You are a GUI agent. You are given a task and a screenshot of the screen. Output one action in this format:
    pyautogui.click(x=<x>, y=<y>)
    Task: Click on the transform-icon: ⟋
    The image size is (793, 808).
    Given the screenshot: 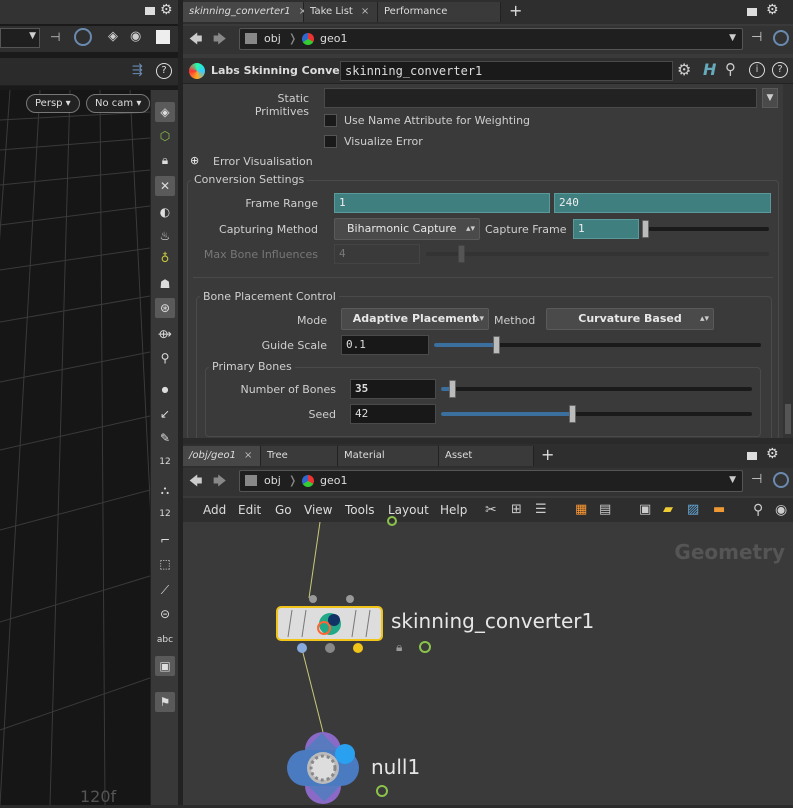 What is the action you would take?
    pyautogui.click(x=165, y=590)
    